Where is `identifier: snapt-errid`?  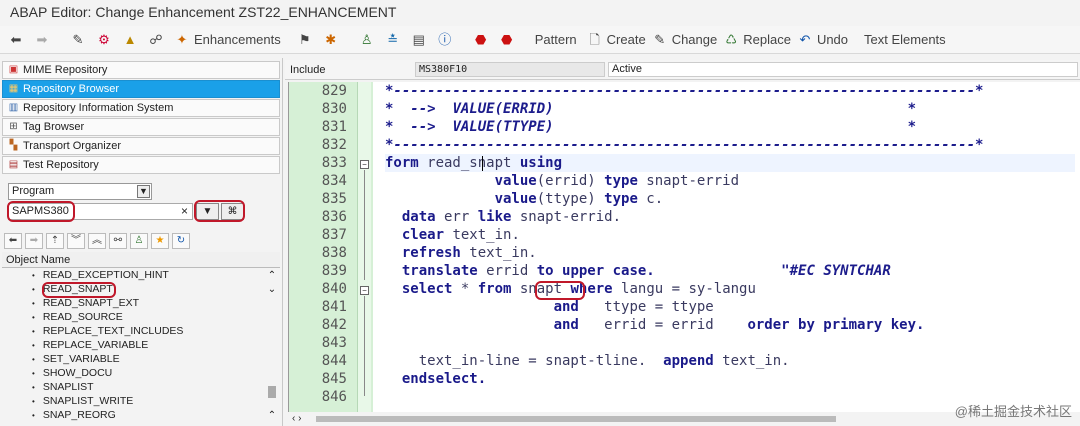
identifier: snapt-errid is located at coordinates (688, 181).